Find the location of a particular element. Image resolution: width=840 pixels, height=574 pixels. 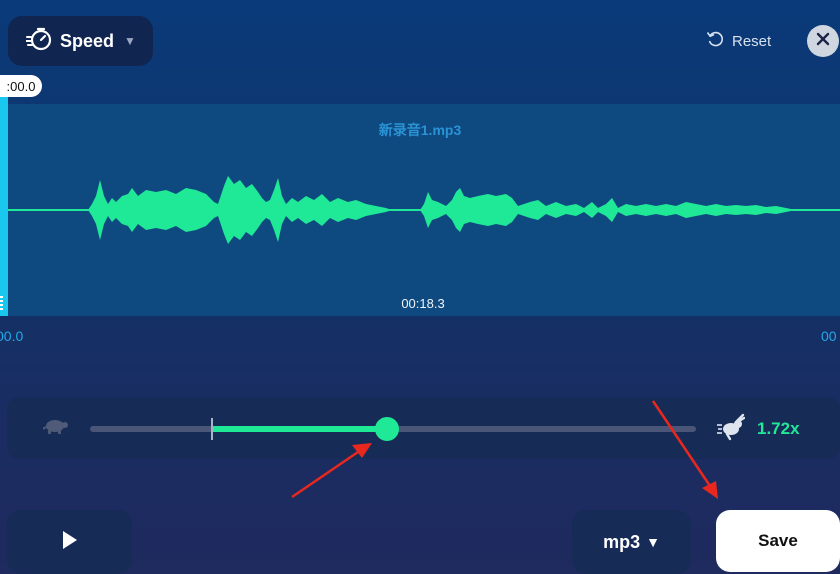

handle-time-bubble: :00.0 is located at coordinates (21, 86).